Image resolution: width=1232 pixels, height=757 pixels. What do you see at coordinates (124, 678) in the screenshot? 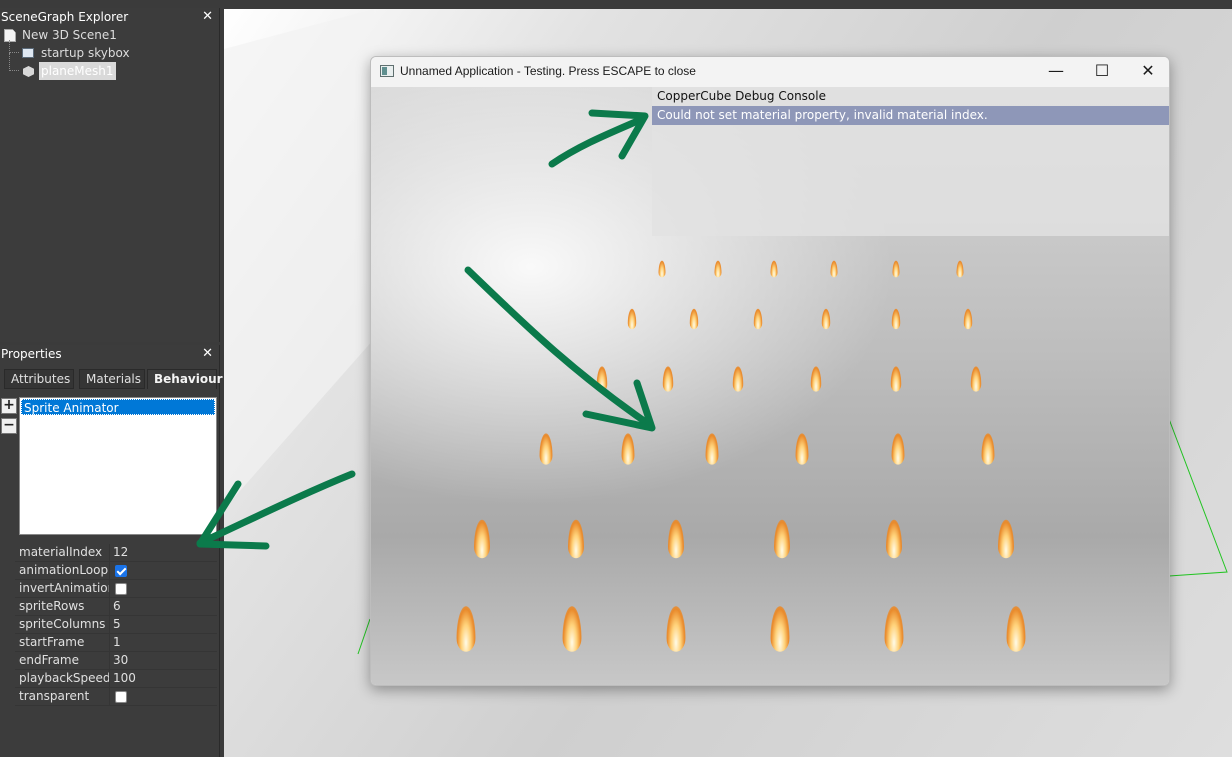
I see `property-value: 100` at bounding box center [124, 678].